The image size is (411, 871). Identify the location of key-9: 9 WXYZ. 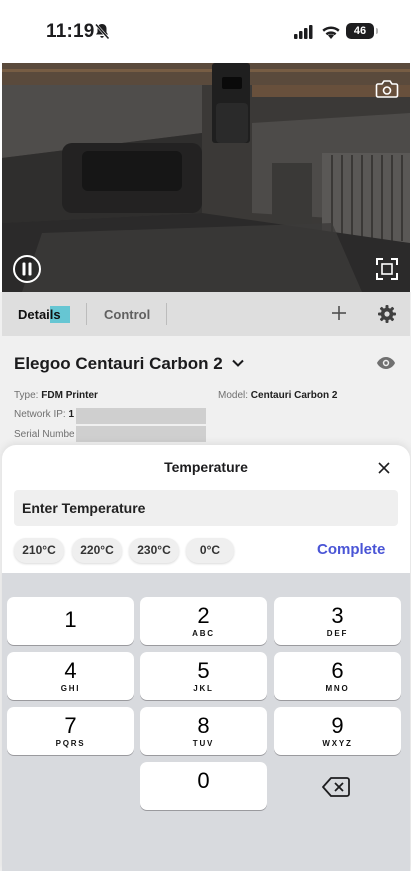
(337, 731).